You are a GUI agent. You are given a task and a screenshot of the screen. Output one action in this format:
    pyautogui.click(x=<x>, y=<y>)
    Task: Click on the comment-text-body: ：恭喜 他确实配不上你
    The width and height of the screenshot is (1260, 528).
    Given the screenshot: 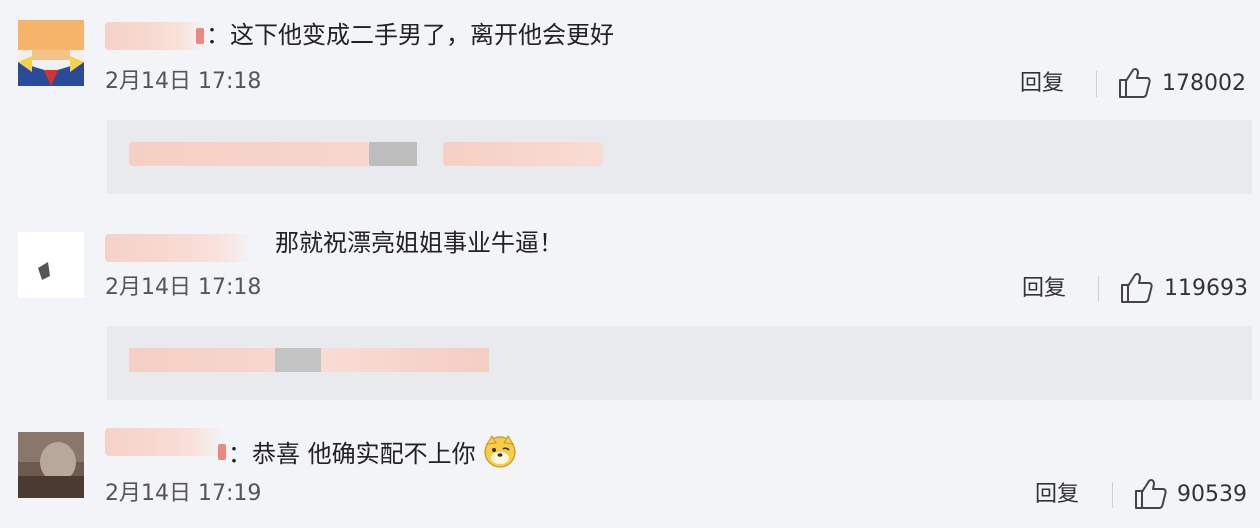 What is the action you would take?
    pyautogui.click(x=352, y=454)
    